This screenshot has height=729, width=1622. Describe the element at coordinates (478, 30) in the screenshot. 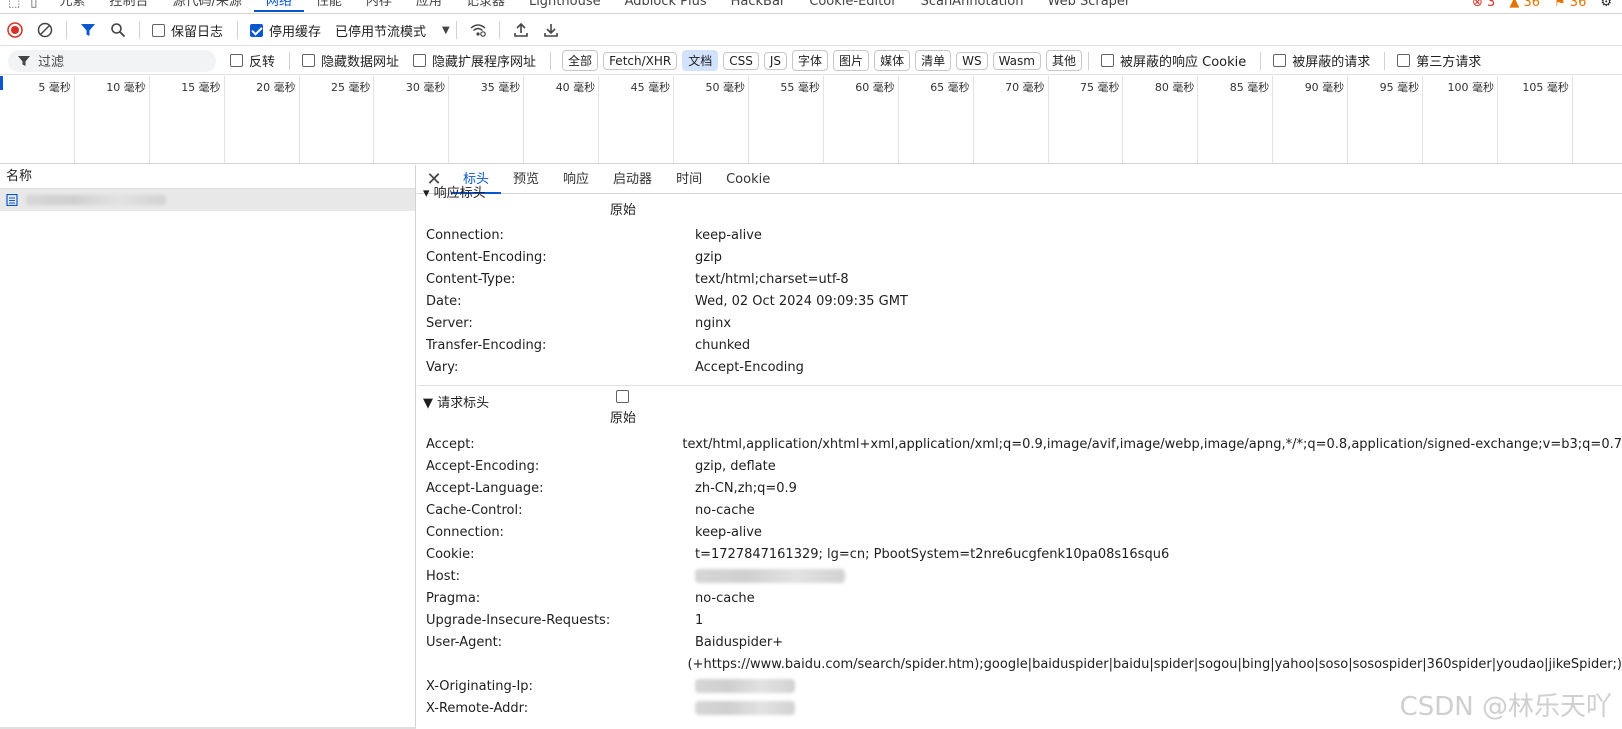

I see `network-conditions-button` at that location.